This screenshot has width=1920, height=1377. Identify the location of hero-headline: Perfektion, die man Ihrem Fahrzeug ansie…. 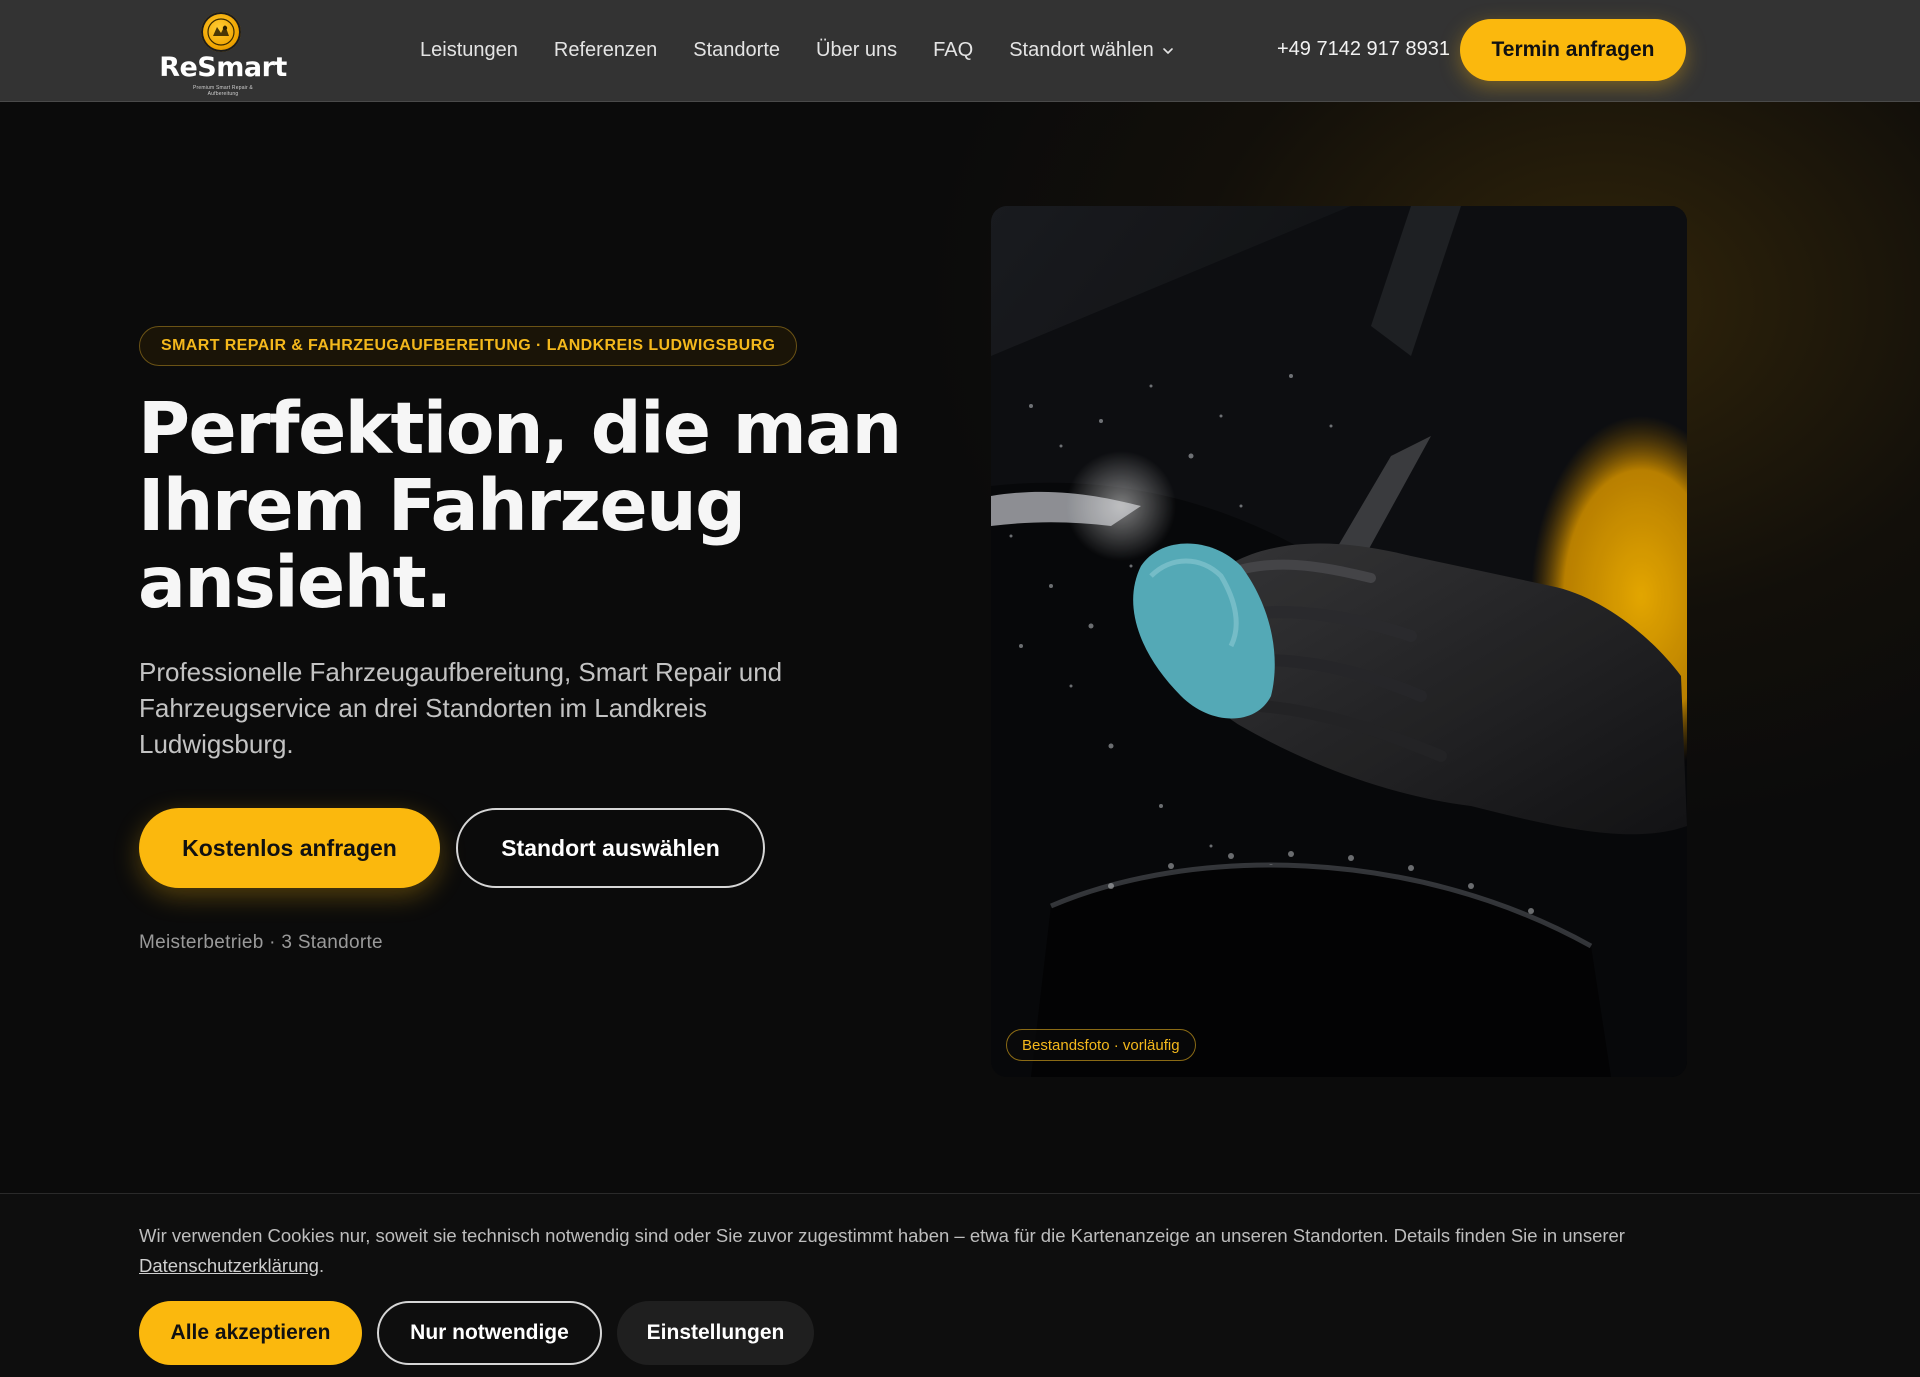
(520, 505).